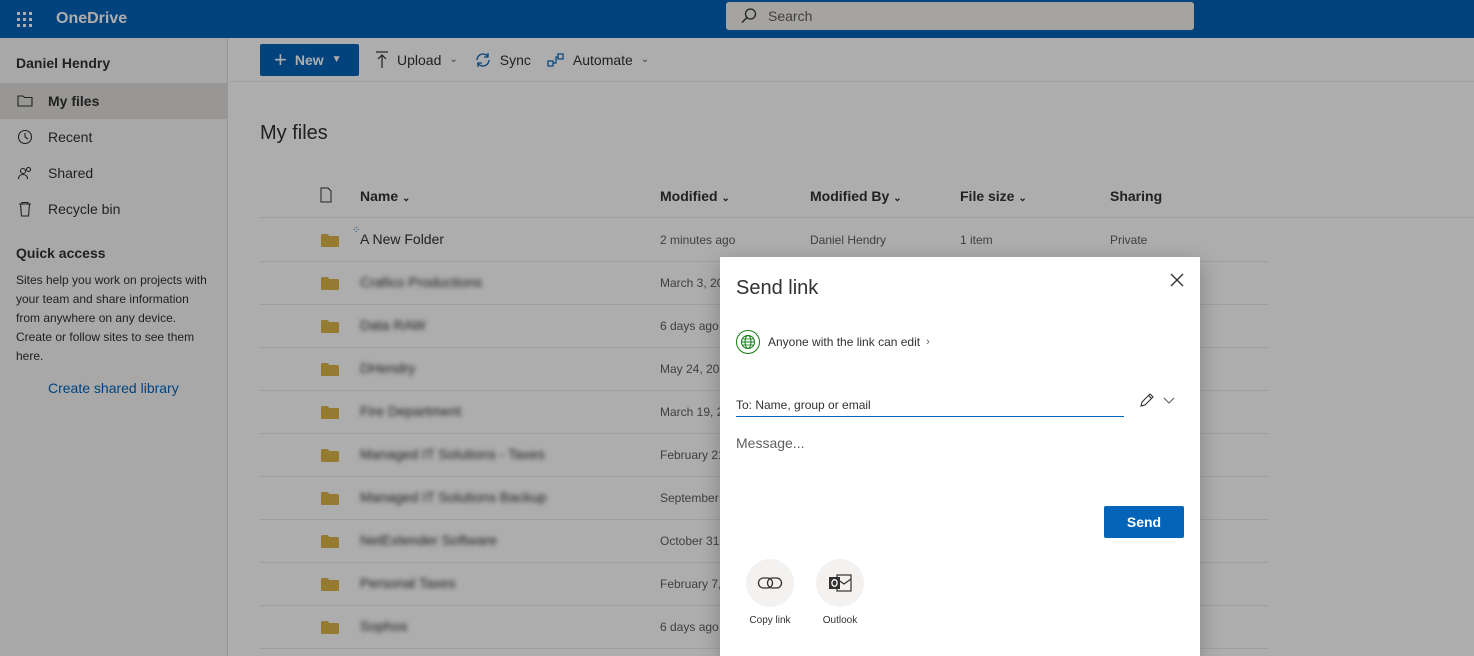 The width and height of the screenshot is (1474, 656). What do you see at coordinates (1169, 400) in the screenshot?
I see `chevron-down-icon` at bounding box center [1169, 400].